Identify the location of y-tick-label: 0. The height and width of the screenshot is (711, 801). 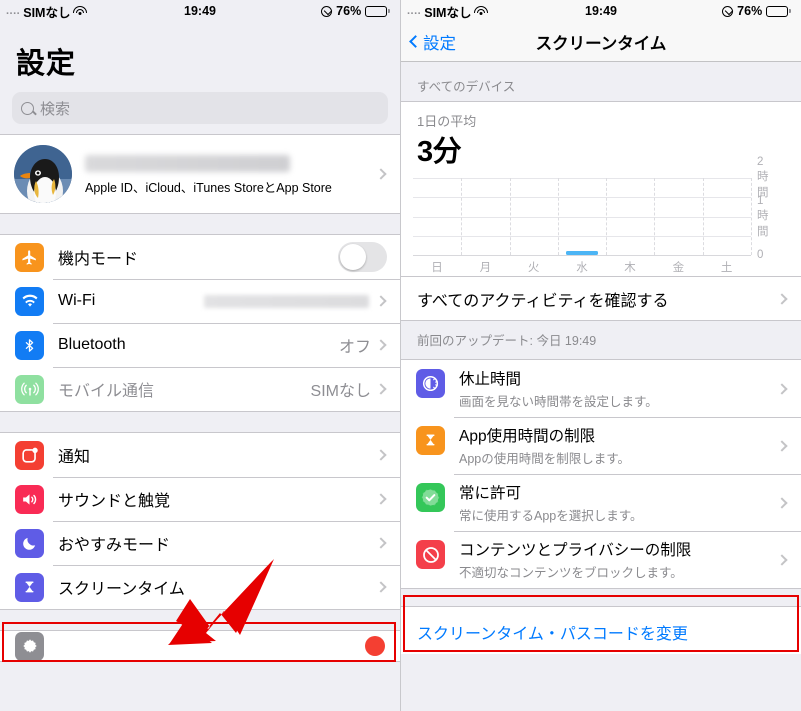
(760, 255).